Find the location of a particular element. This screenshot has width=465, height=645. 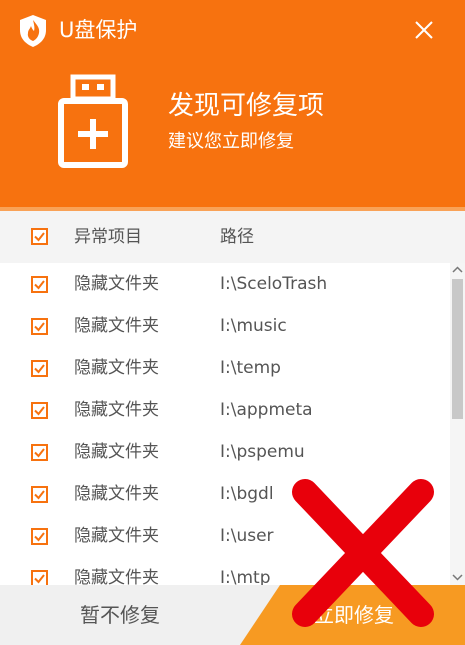

red-x-cross-icon is located at coordinates (363, 553).